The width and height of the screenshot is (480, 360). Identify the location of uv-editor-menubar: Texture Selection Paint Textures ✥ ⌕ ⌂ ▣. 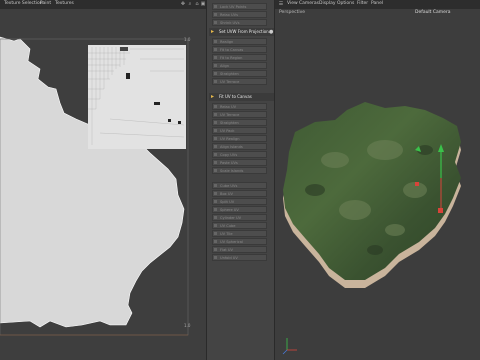
(103, 4).